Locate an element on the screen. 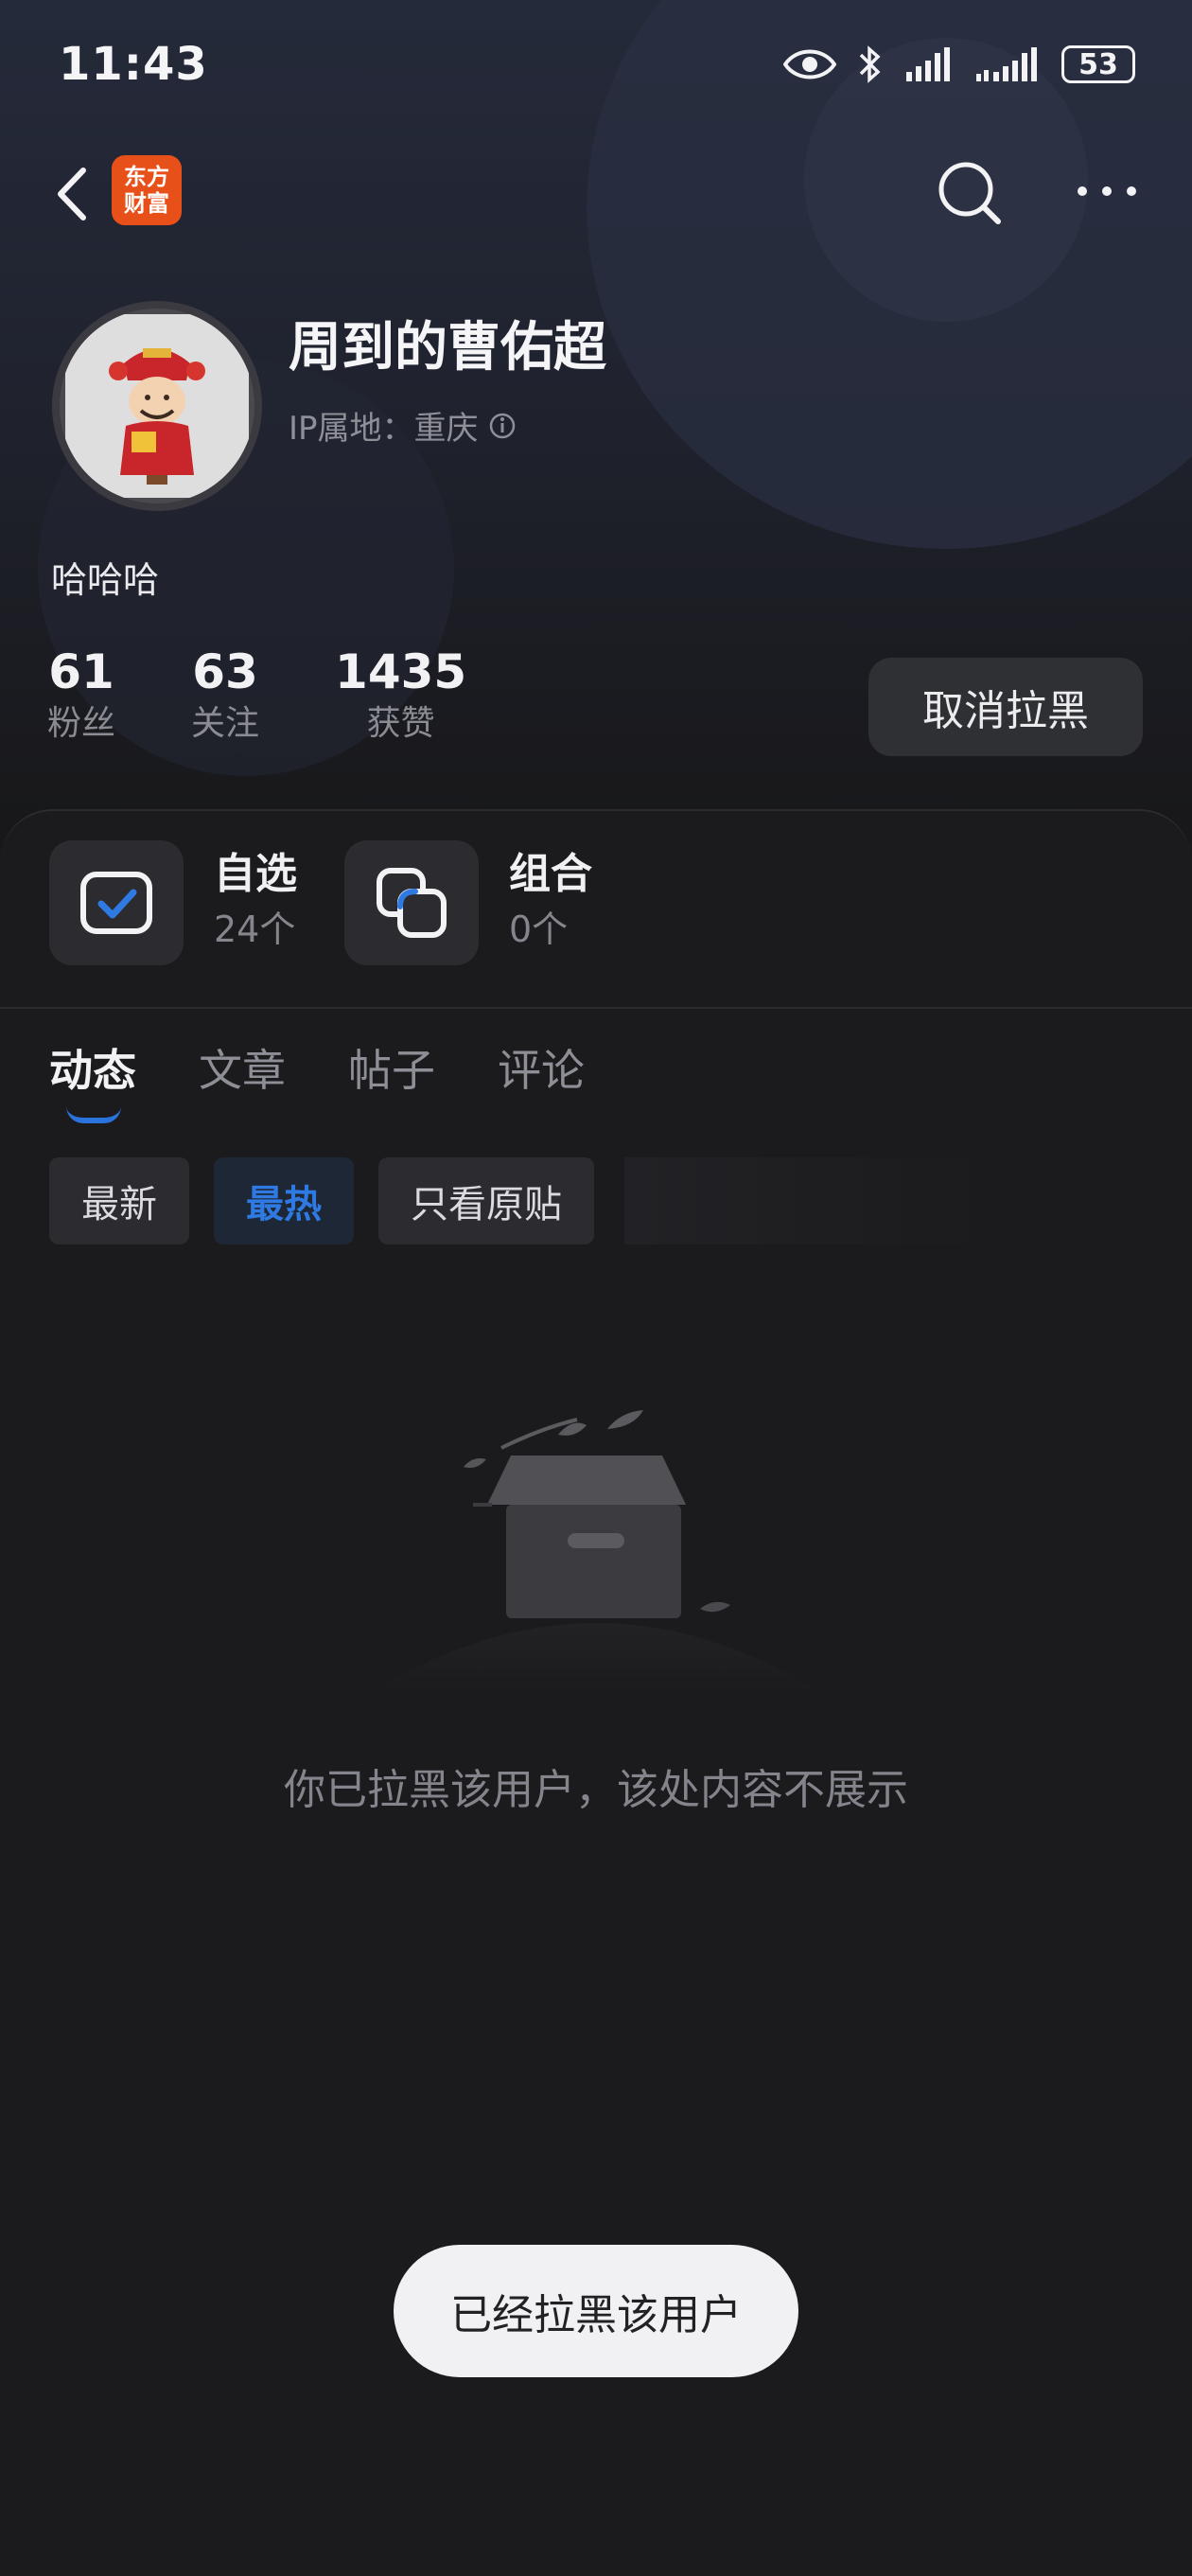 Image resolution: width=1192 pixels, height=2576 pixels. tab-label: 帖子 is located at coordinates (391, 1070).